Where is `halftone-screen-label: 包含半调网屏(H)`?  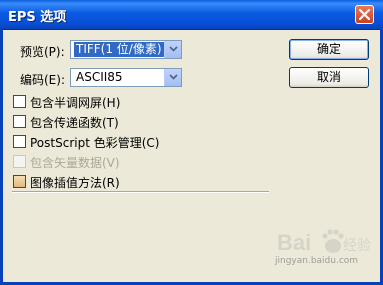
halftone-screen-label: 包含半调网屏(H) is located at coordinates (75, 102).